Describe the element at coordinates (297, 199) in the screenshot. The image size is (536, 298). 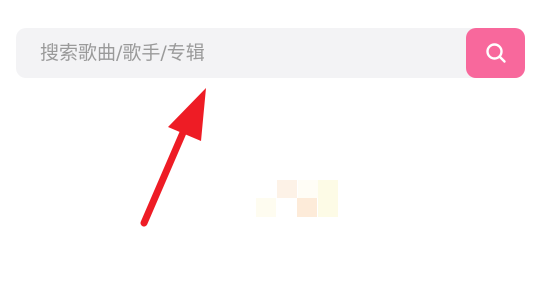
I see `loading-placeholder-icon` at that location.